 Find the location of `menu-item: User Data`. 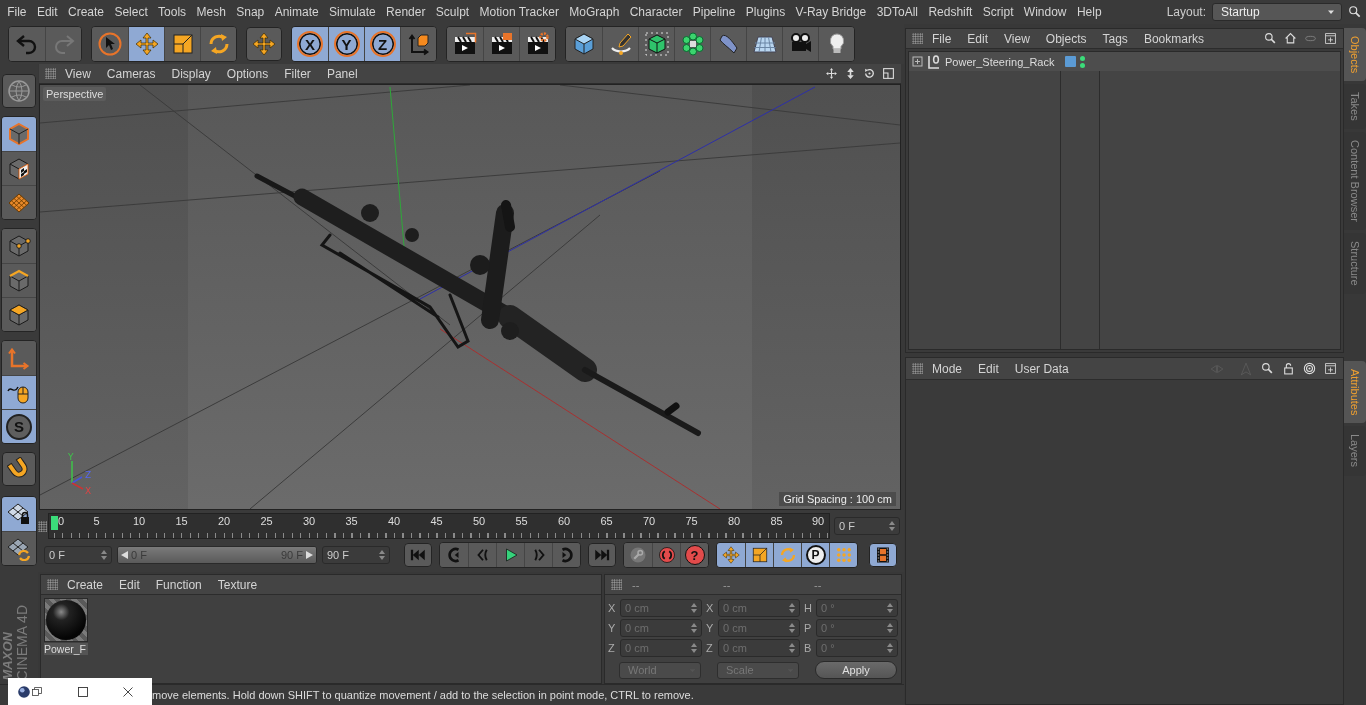

menu-item: User Data is located at coordinates (1041, 368).